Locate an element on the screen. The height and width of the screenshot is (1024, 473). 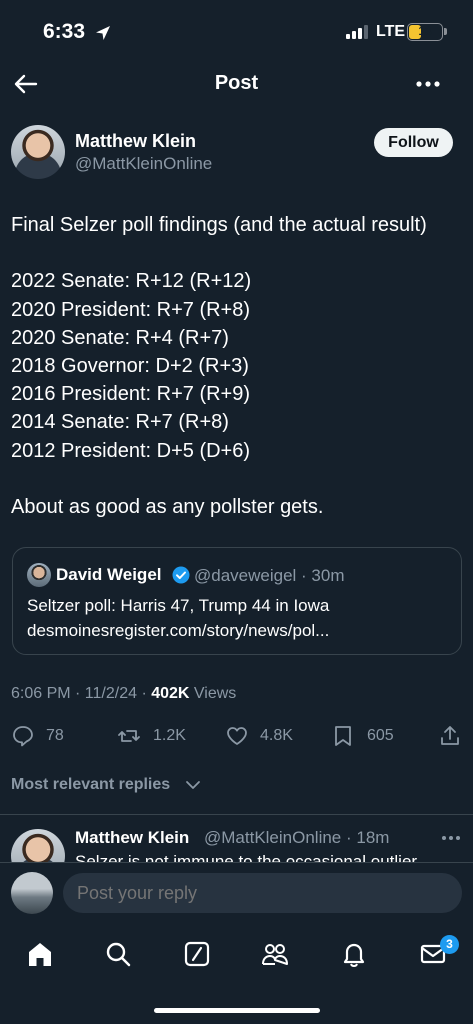
post-line: 2020 President: R+7 (R+8) is located at coordinates (131, 309).